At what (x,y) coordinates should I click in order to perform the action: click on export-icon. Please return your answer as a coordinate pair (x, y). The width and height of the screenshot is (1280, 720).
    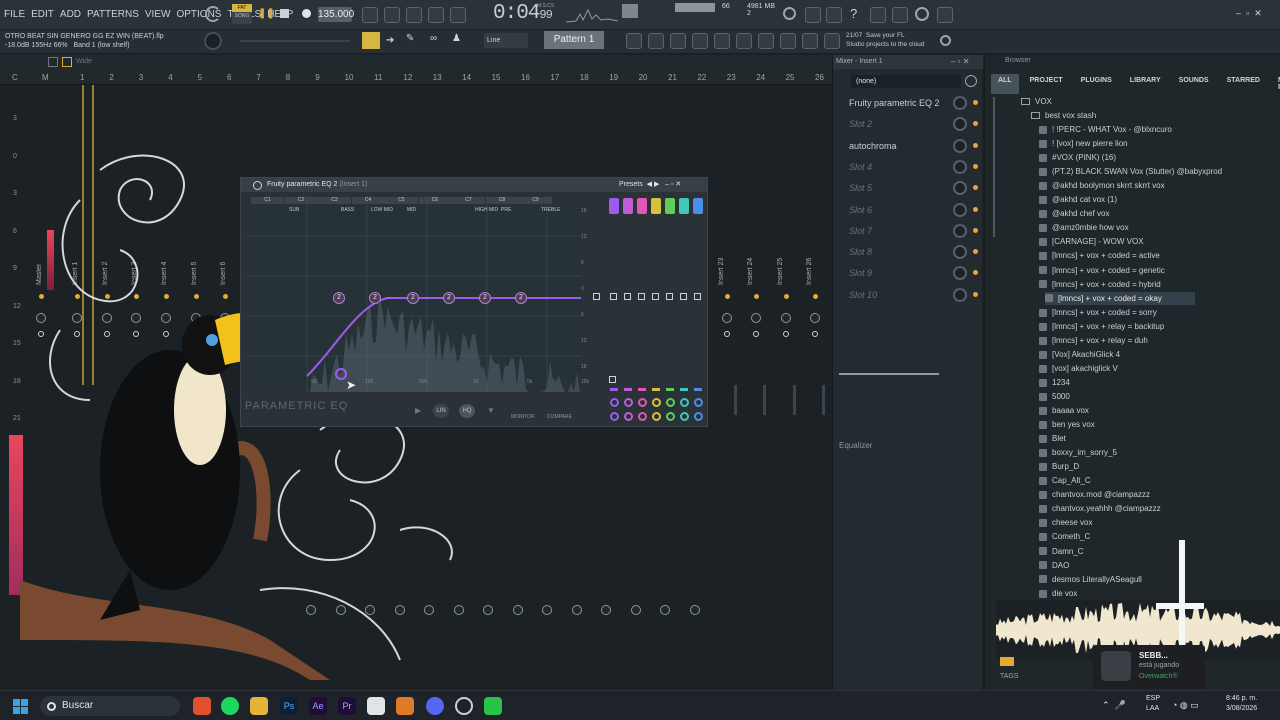
    Looking at the image, I should click on (900, 15).